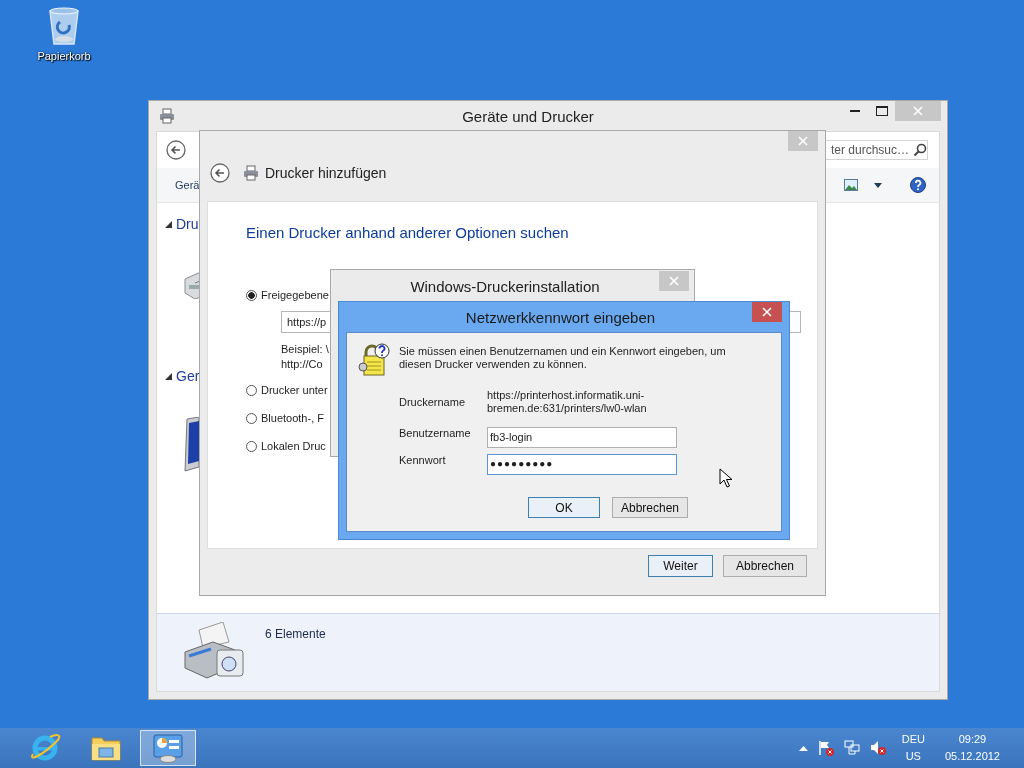  Describe the element at coordinates (803, 748) in the screenshot. I see `chevron-up-icon` at that location.